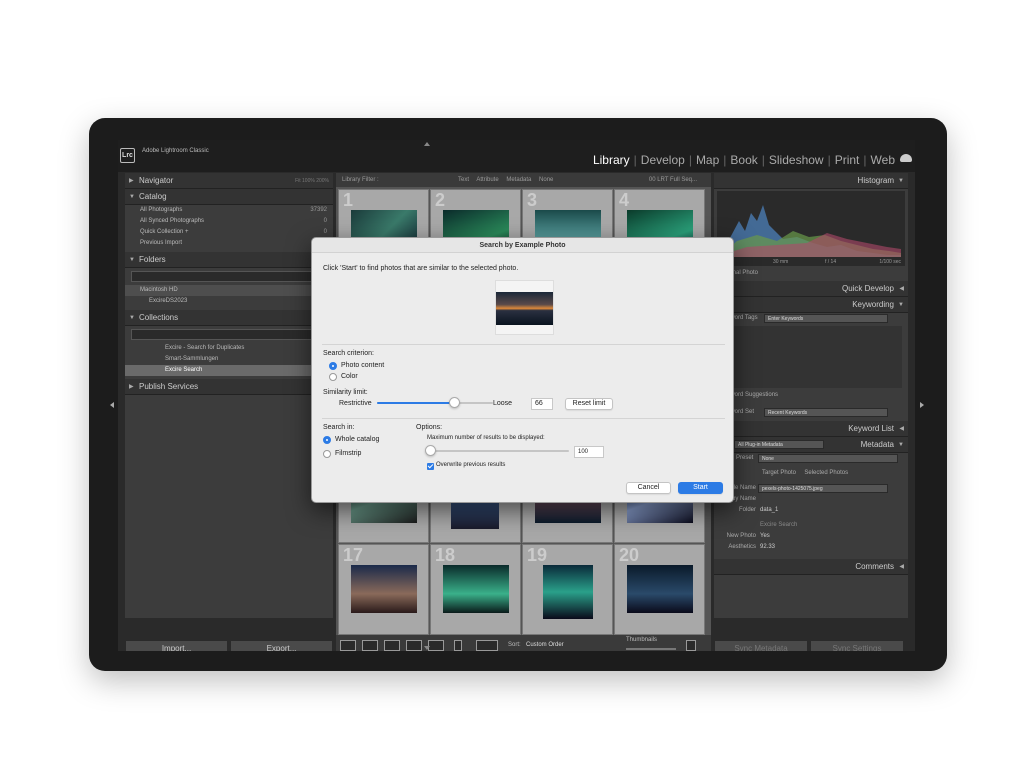 This screenshot has height=761, width=1024. Describe the element at coordinates (229, 260) in the screenshot. I see `folders-header: ▼ Folders` at that location.